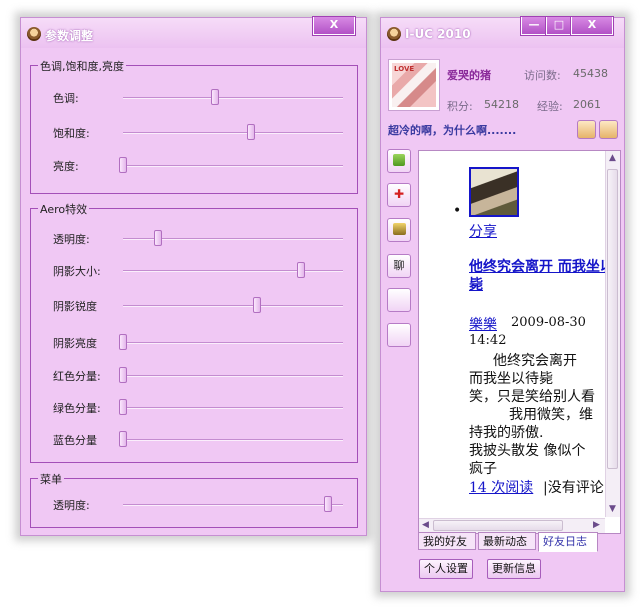 The image size is (643, 607). Describe the element at coordinates (550, 106) in the screenshot. I see `exp-label: 经验:` at that location.